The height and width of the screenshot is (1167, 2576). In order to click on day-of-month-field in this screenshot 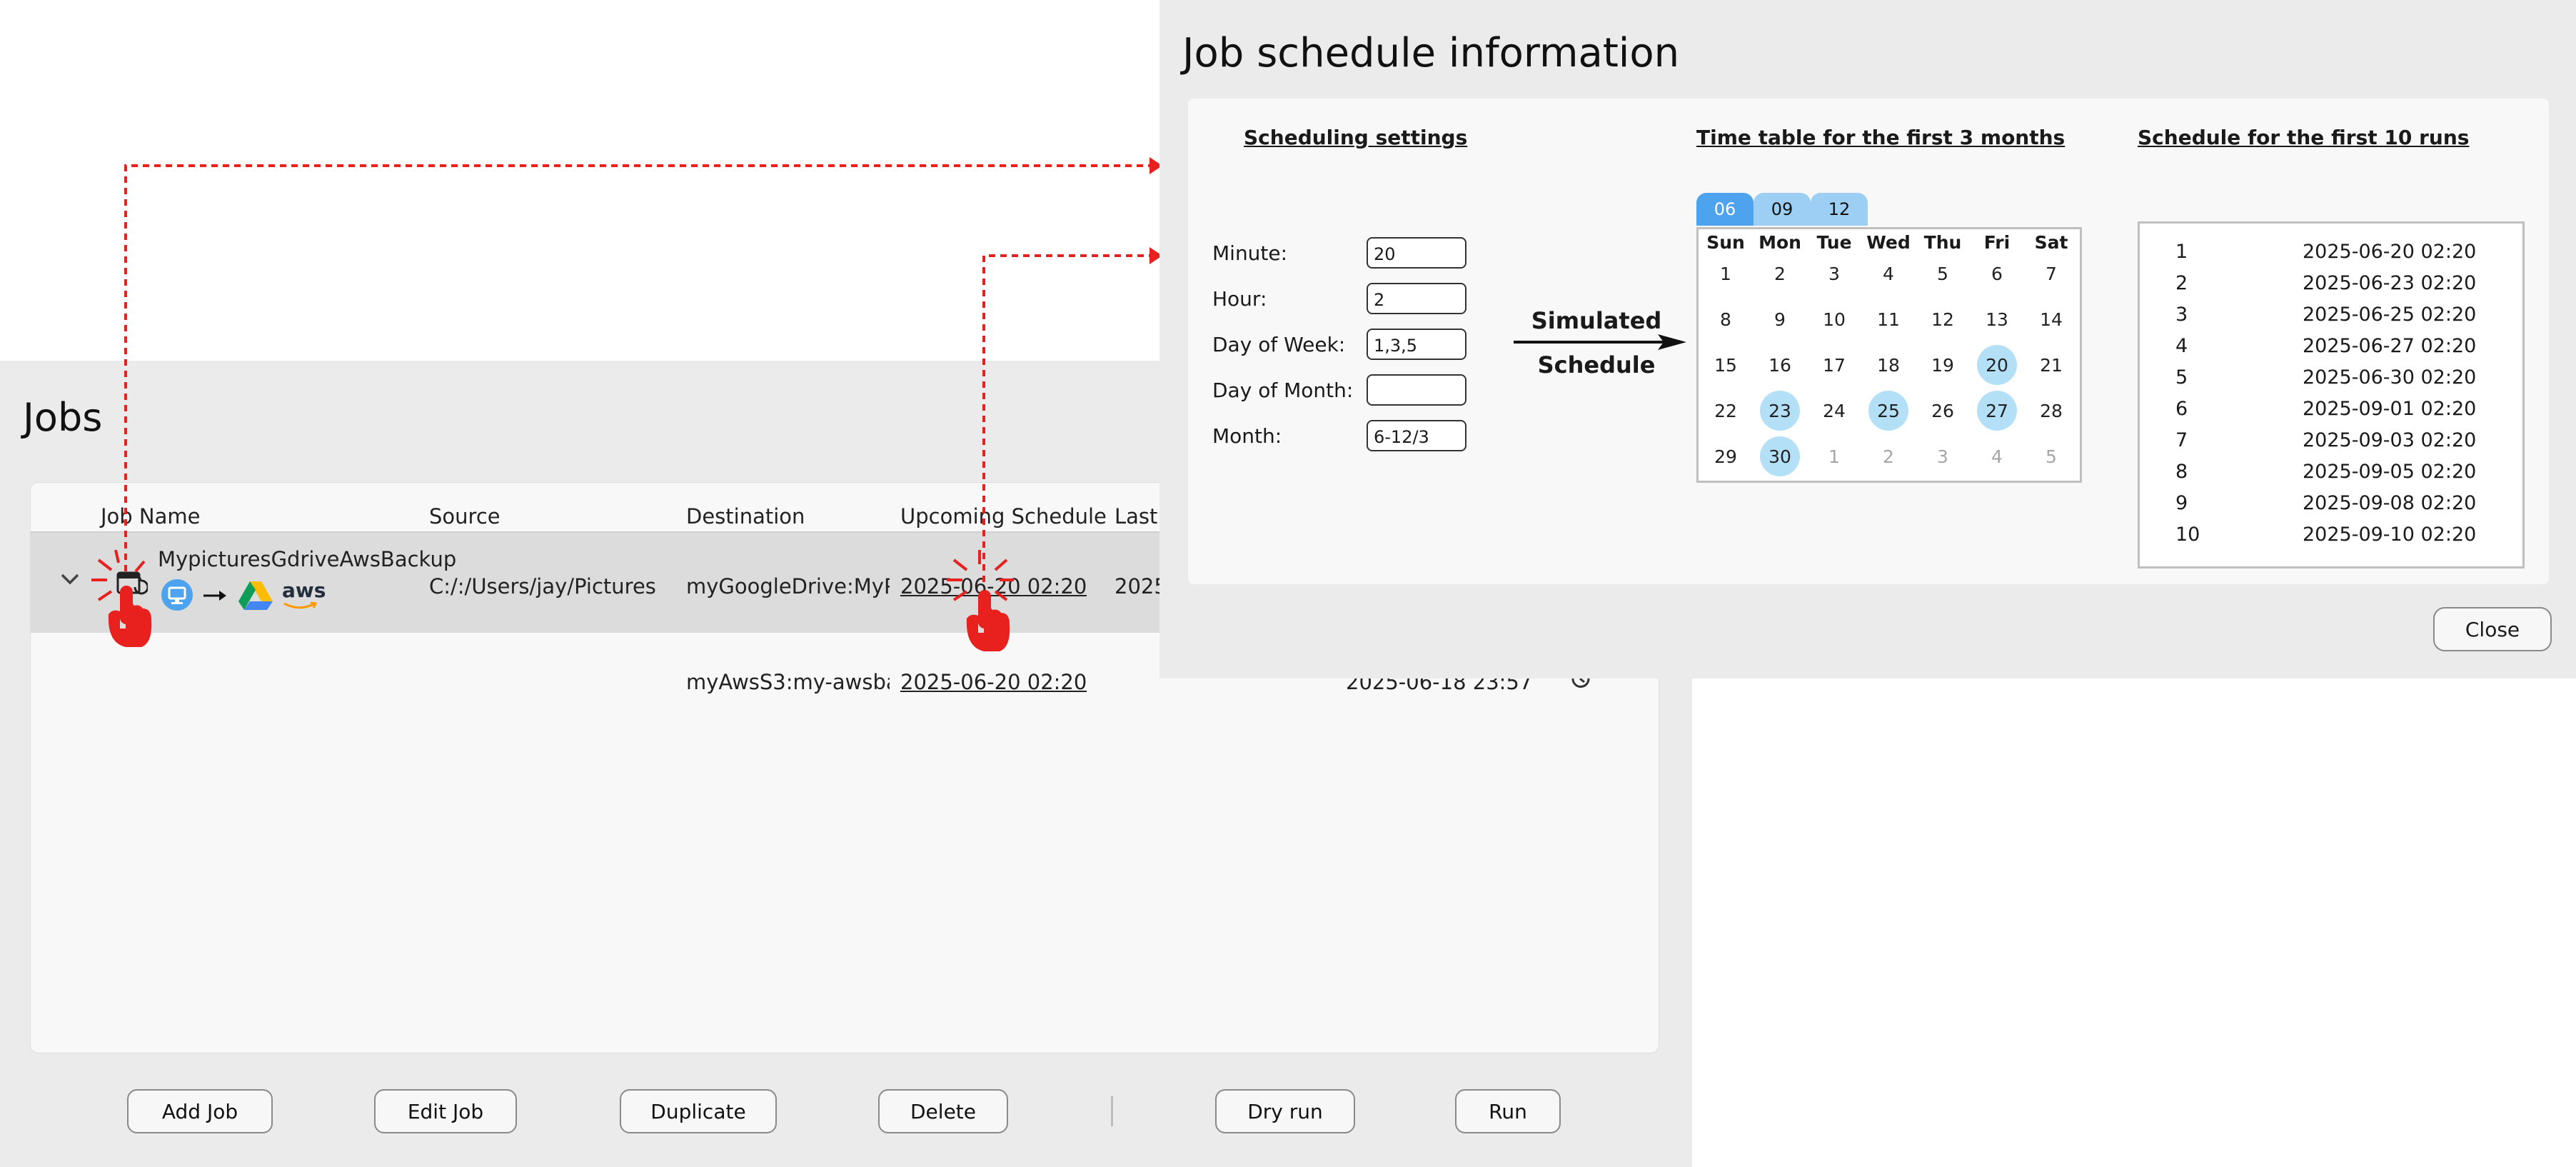, I will do `click(1416, 390)`.